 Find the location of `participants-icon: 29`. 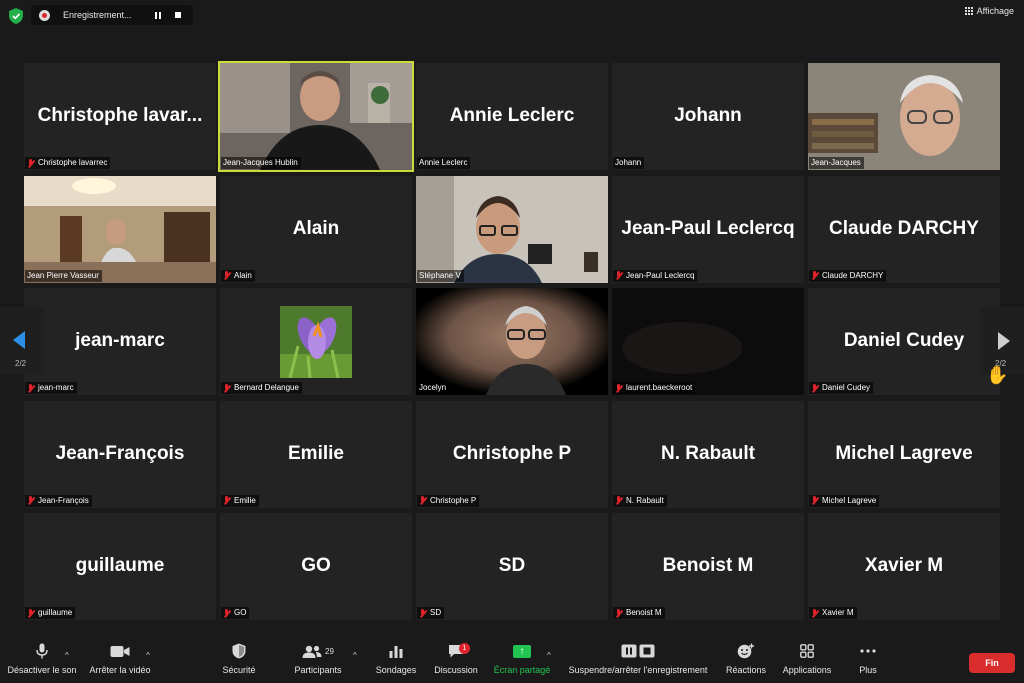

participants-icon: 29 is located at coordinates (318, 651).